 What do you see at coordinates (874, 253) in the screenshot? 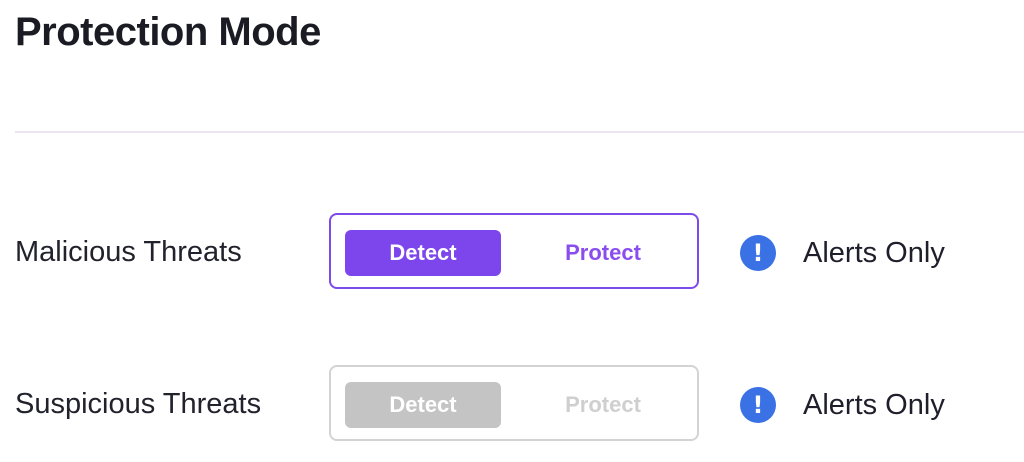
I see `malicious-status-text: Alerts Only` at bounding box center [874, 253].